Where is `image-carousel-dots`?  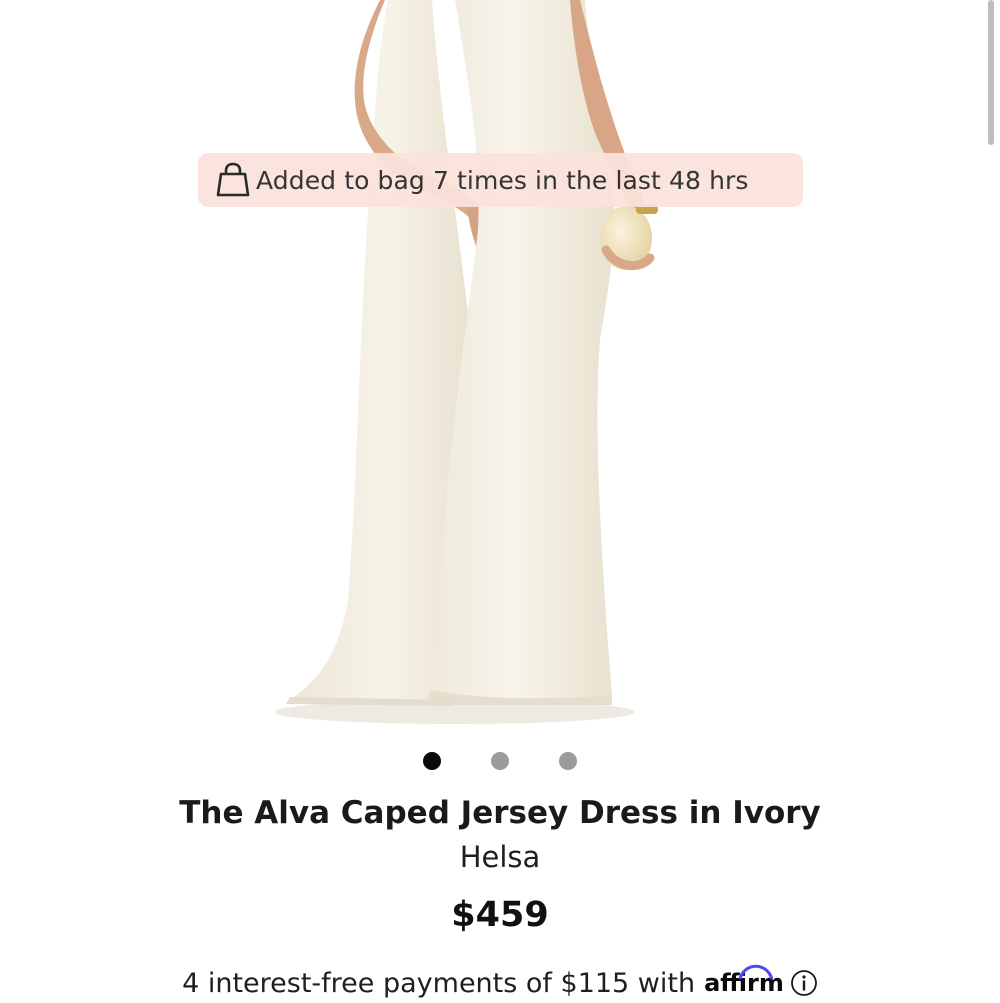
image-carousel-dots is located at coordinates (500, 762).